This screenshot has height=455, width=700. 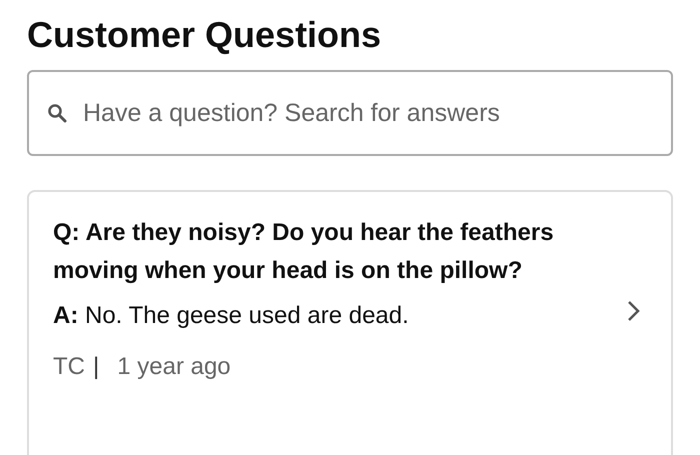 What do you see at coordinates (69, 367) in the screenshot?
I see `author-name: TC` at bounding box center [69, 367].